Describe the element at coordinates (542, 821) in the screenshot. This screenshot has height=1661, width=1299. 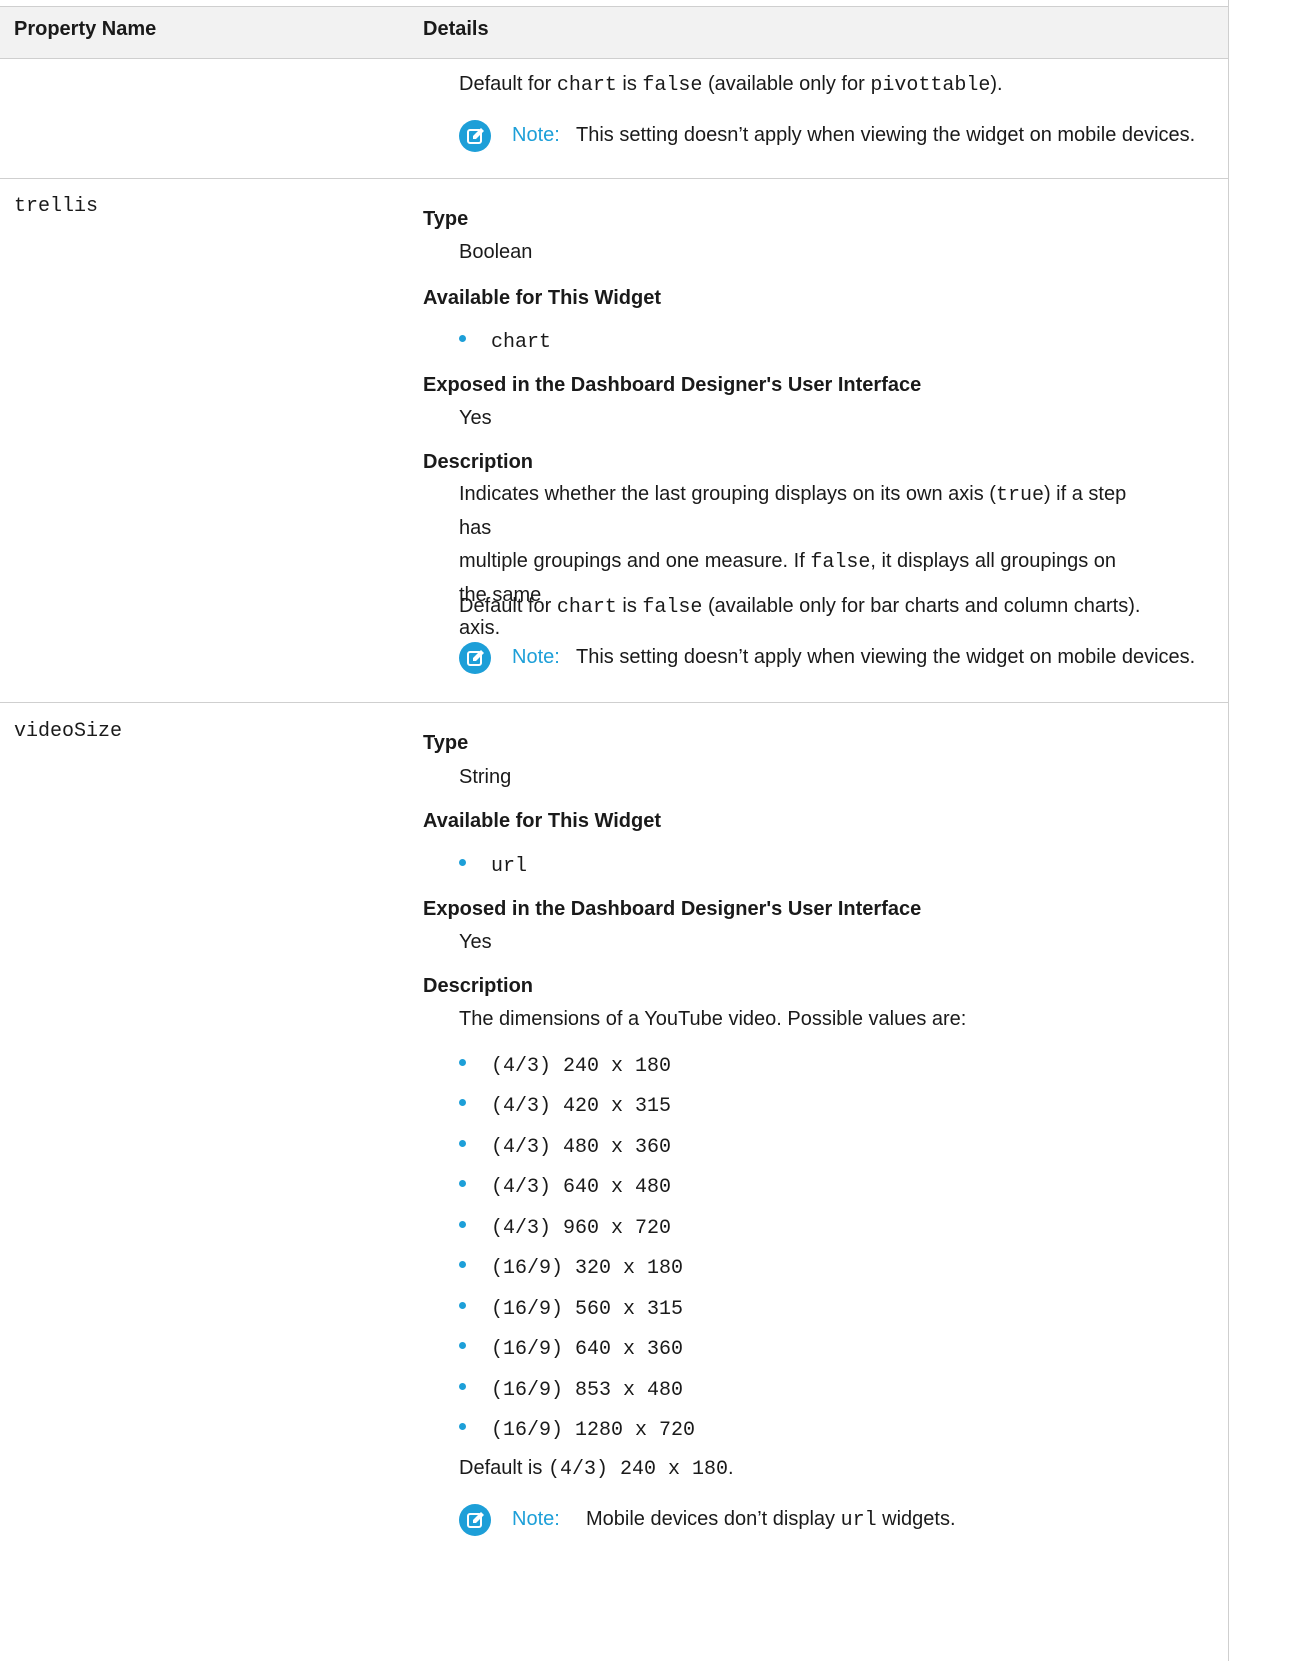
I see `videosize-available-label: Available for This Widget` at that location.